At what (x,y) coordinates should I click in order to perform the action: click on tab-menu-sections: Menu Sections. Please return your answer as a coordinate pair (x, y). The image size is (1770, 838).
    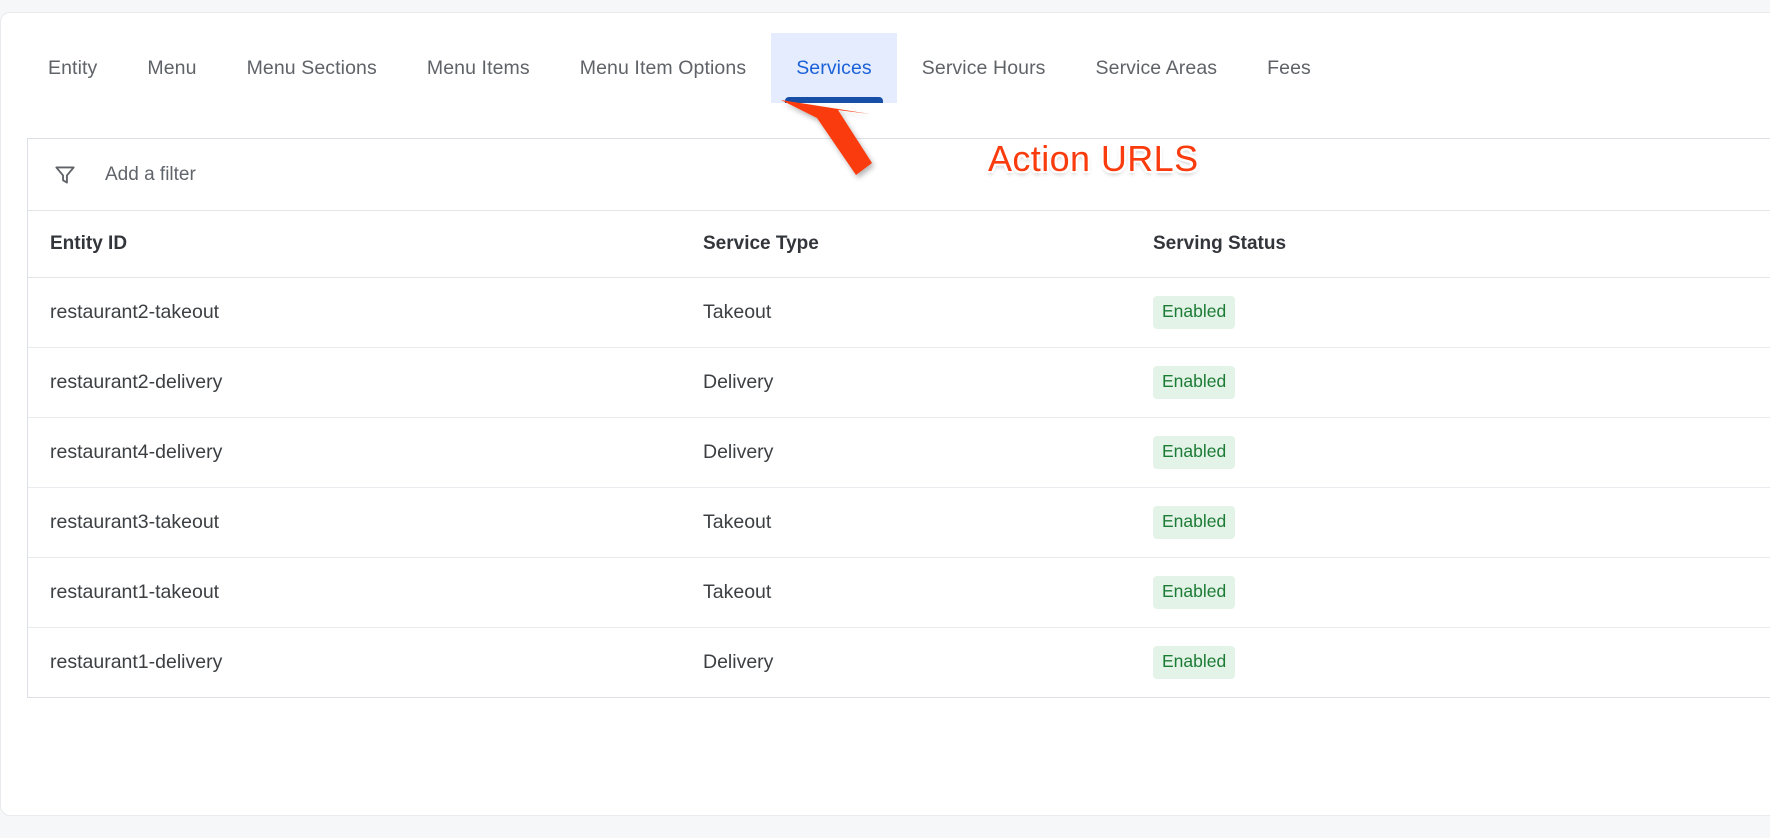
    Looking at the image, I should click on (312, 68).